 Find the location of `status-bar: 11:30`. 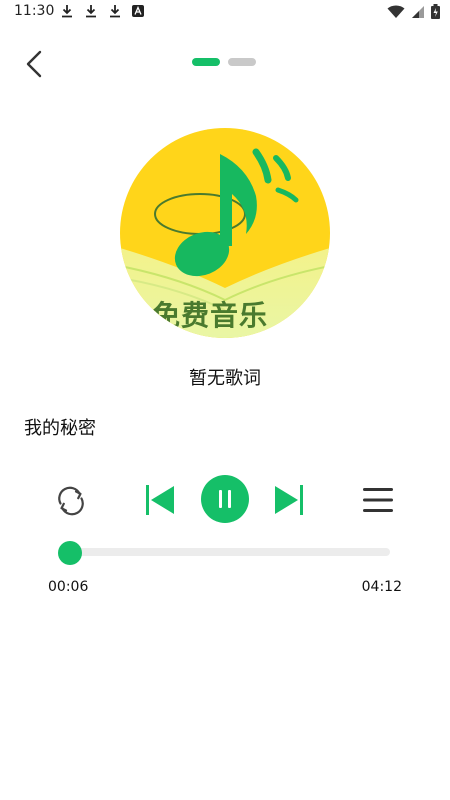

status-bar: 11:30 is located at coordinates (225, 12).